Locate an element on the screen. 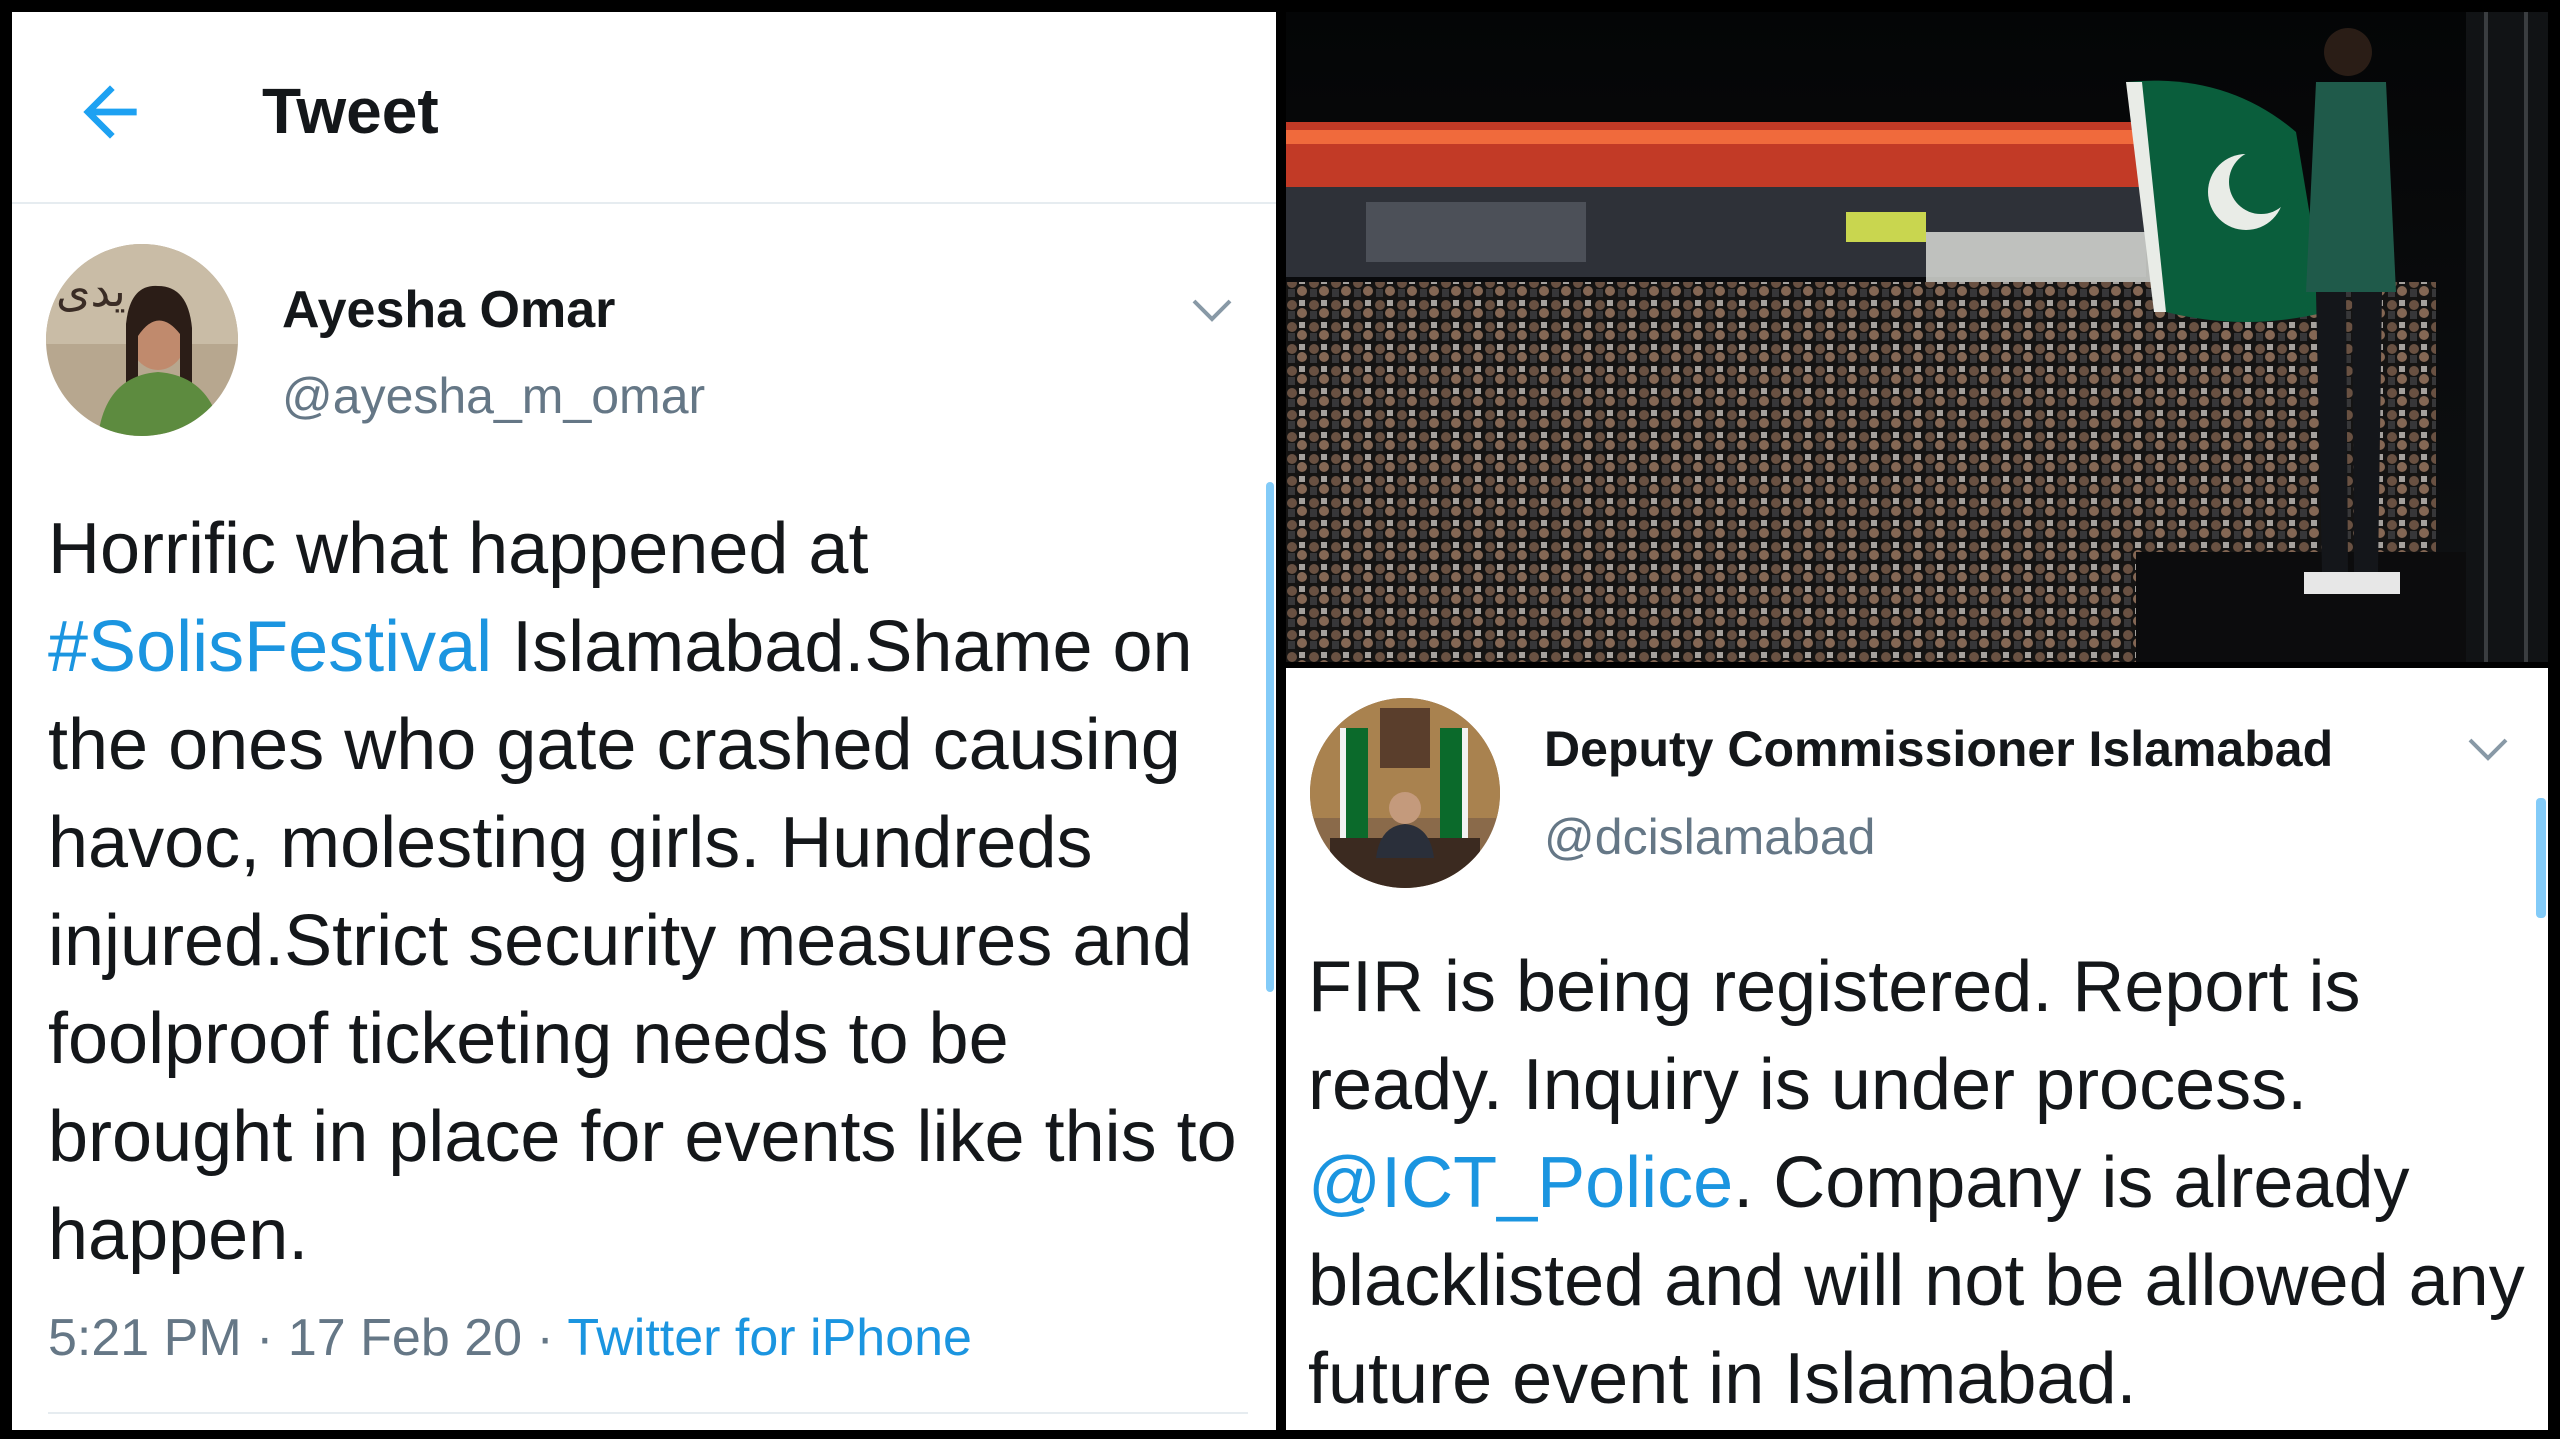  page-title: Tweet is located at coordinates (350, 111).